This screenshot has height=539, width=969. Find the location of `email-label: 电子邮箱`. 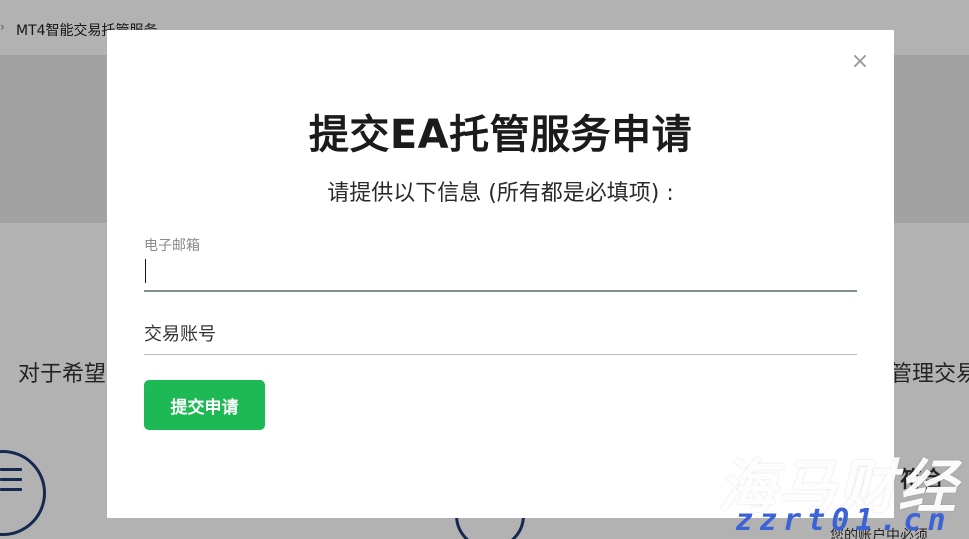

email-label: 电子邮箱 is located at coordinates (172, 246).